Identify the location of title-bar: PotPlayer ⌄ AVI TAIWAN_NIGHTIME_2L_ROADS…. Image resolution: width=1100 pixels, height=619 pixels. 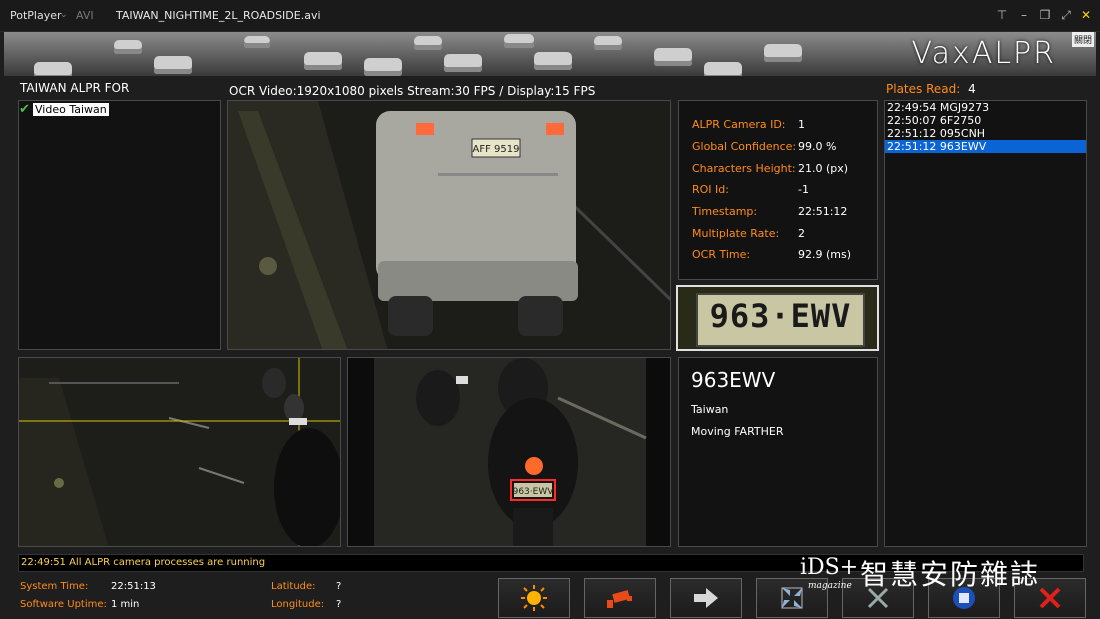
(550, 16).